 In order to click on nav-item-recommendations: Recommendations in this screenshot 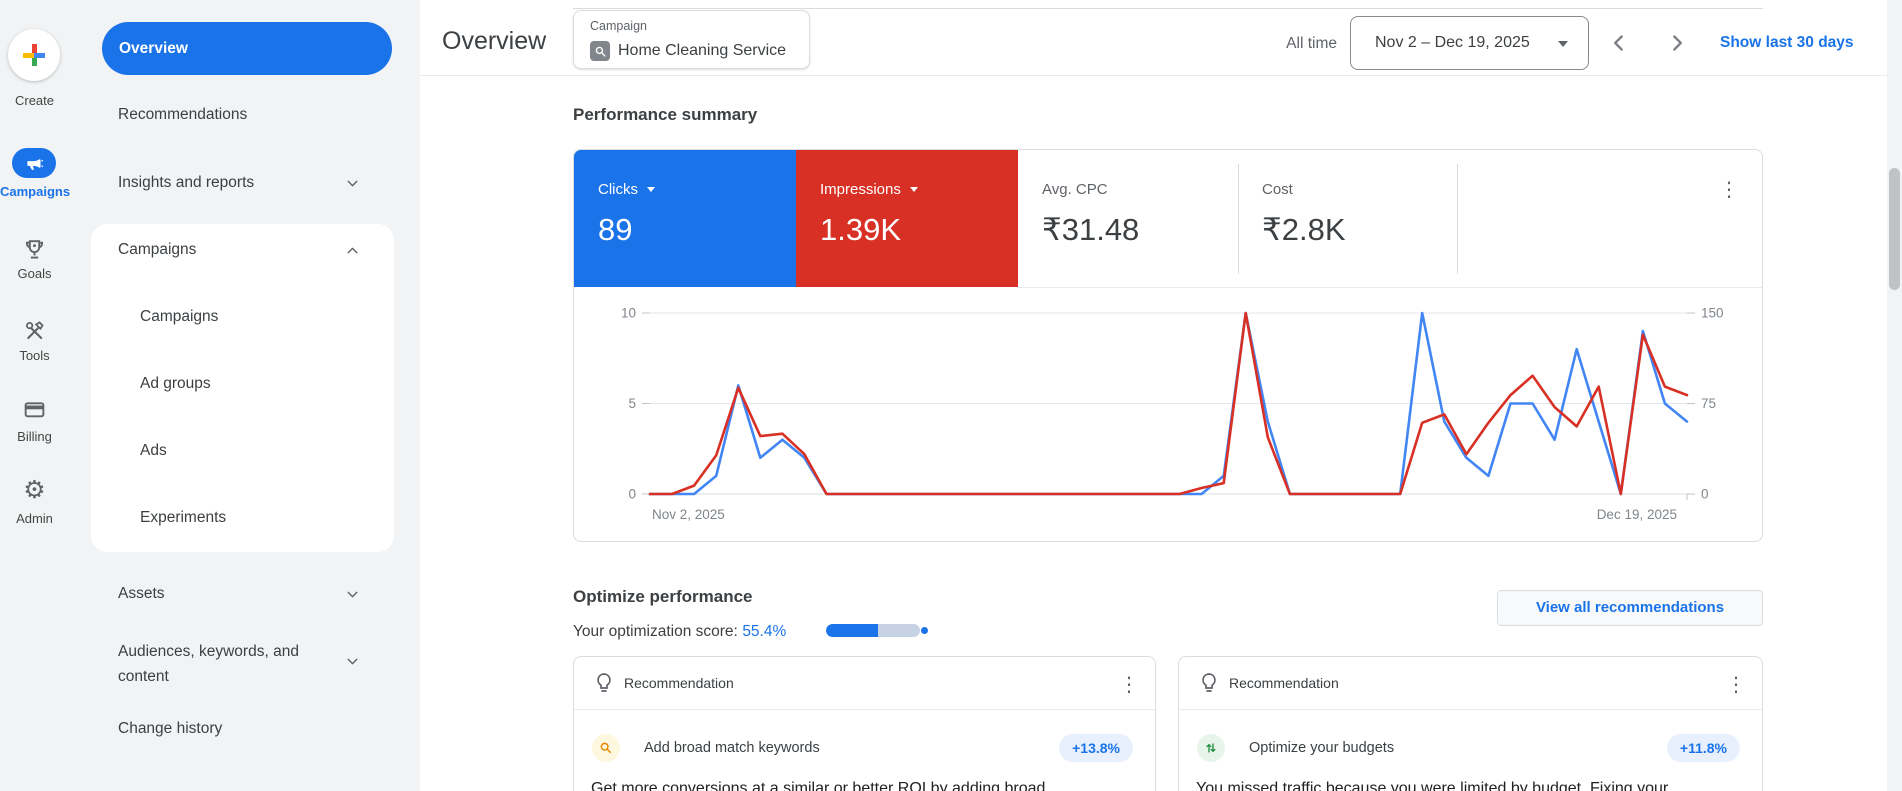, I will do `click(182, 115)`.